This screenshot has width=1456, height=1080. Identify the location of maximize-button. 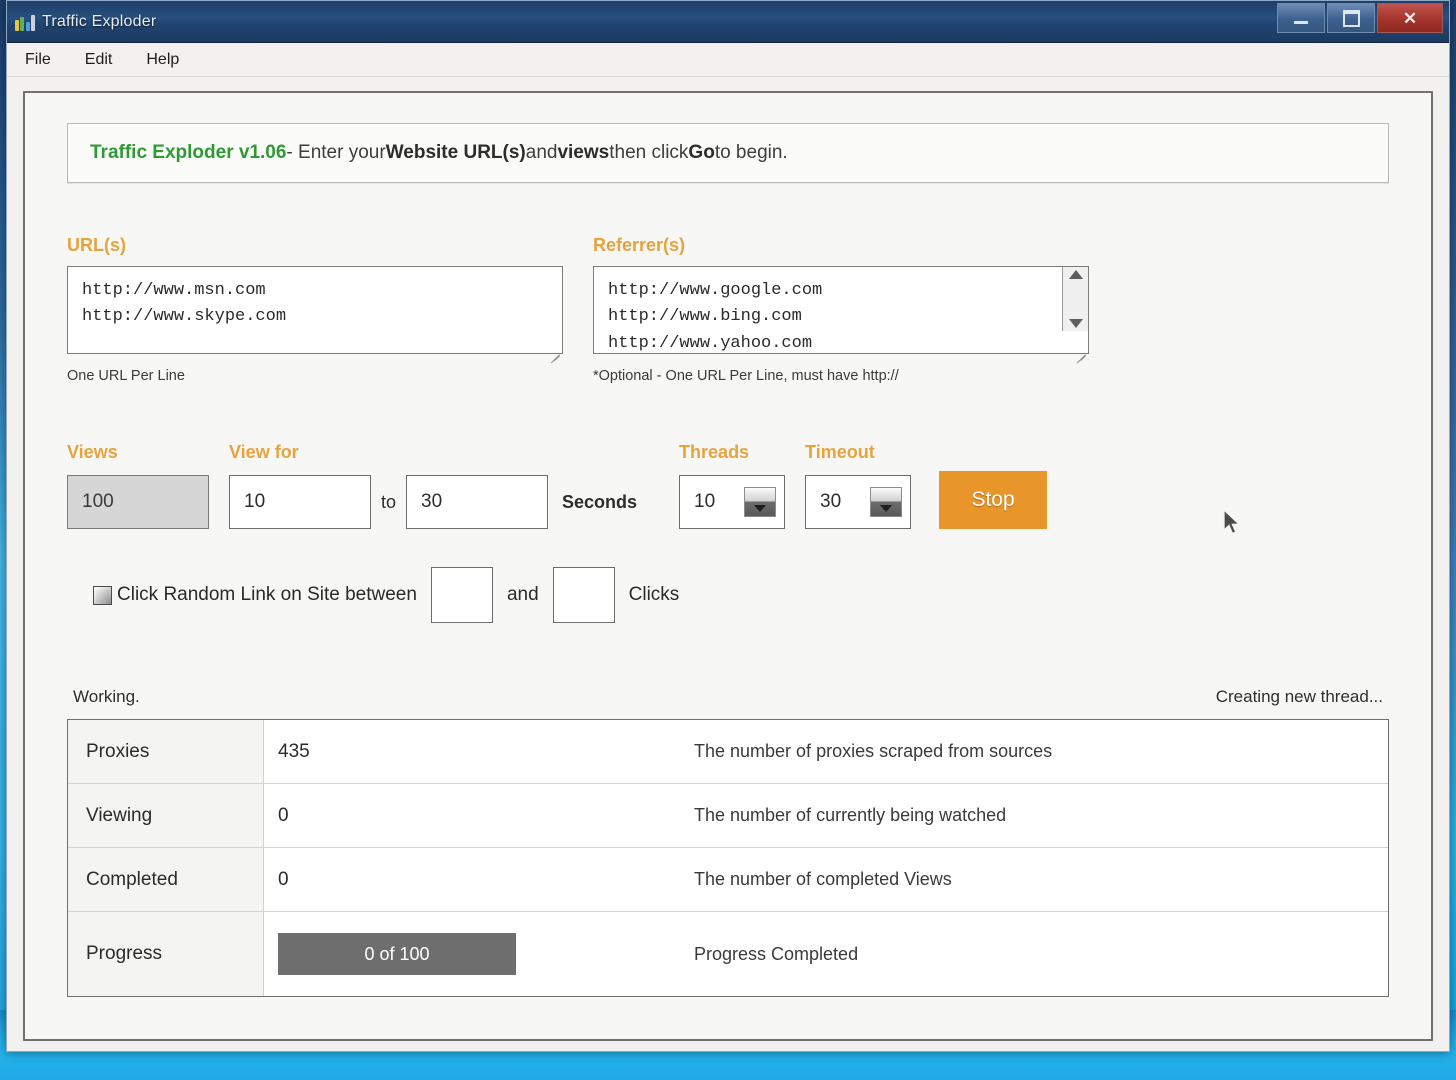
(1351, 18).